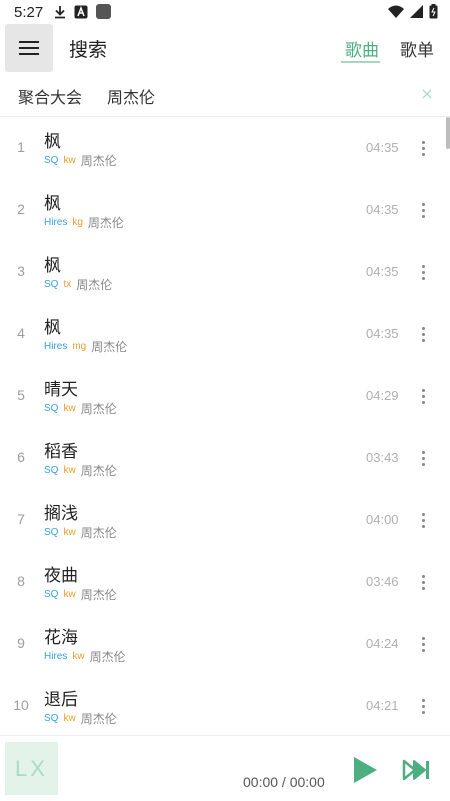  Describe the element at coordinates (81, 11) in the screenshot. I see `a-badge-icon` at that location.